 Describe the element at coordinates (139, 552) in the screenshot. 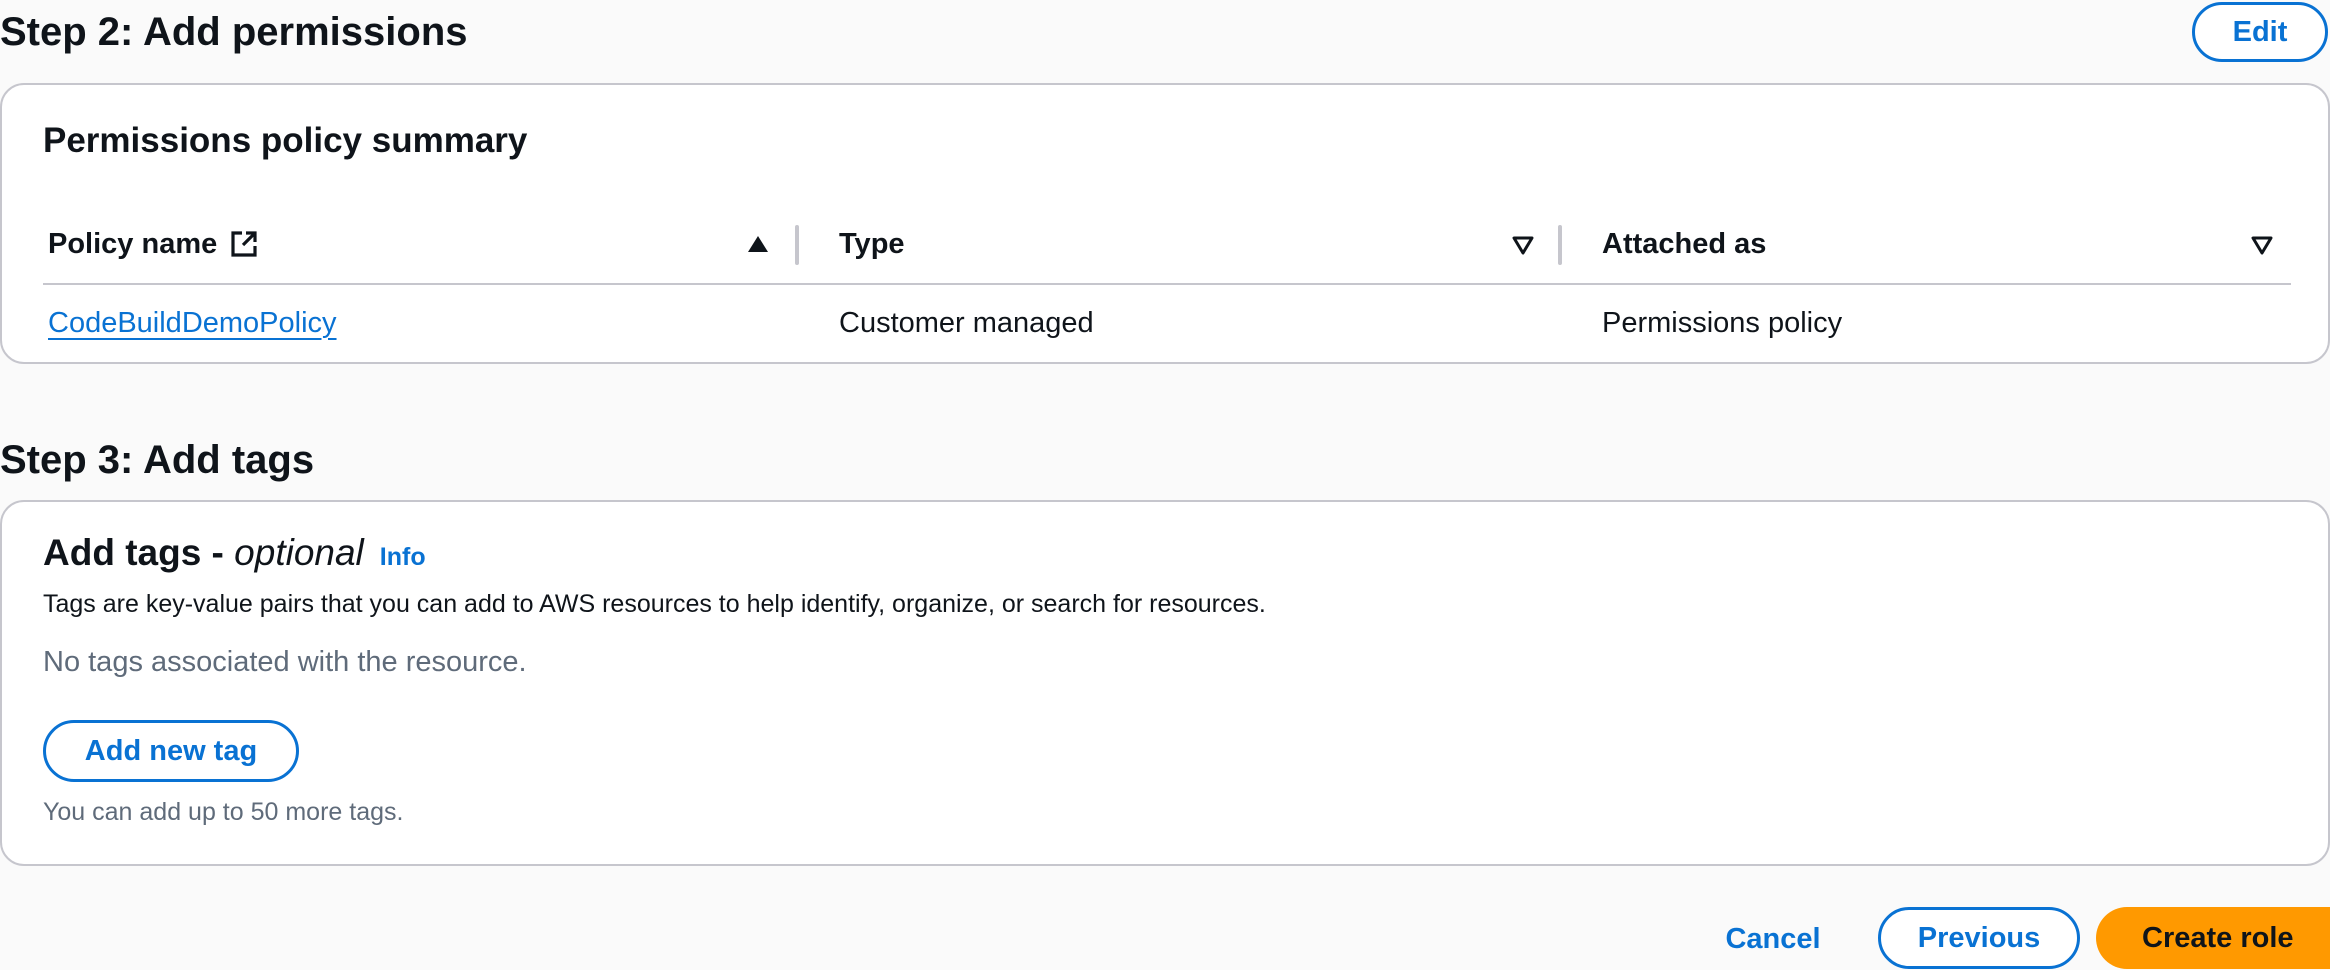

I see `add-tags-title-text: Add tags -` at that location.